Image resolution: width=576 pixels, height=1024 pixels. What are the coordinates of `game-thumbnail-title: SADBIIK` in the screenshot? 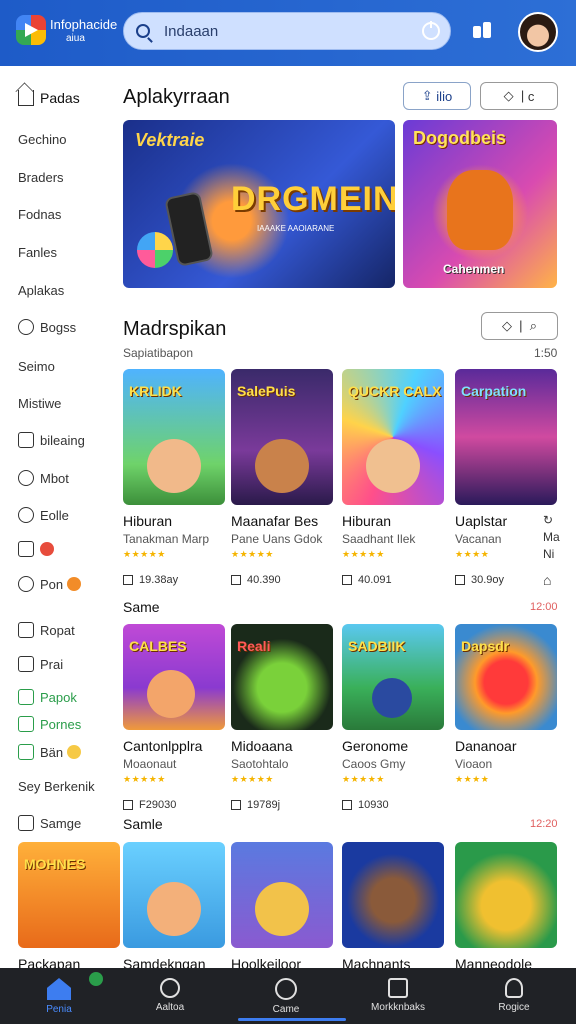 It's located at (377, 646).